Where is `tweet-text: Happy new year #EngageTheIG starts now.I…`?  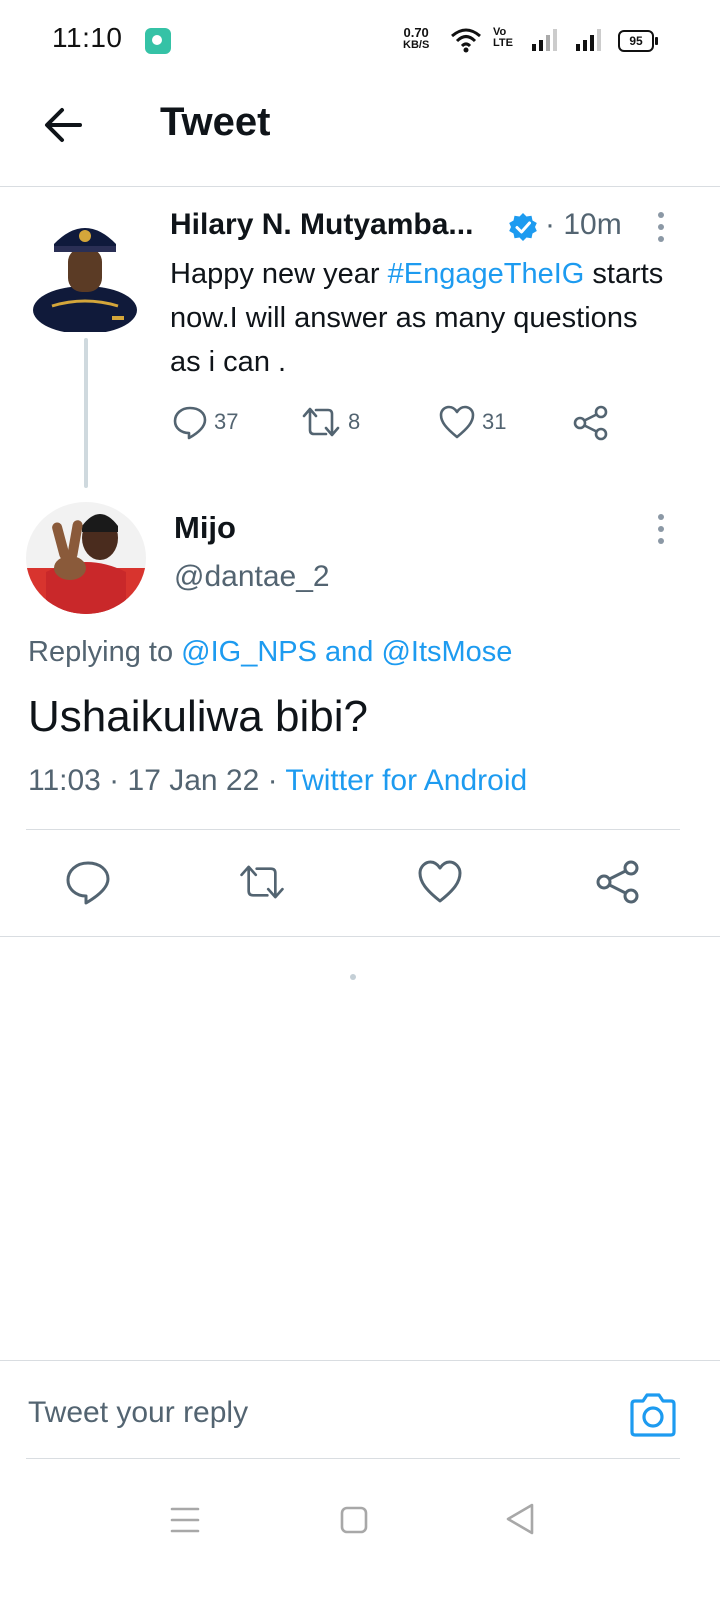 tweet-text: Happy new year #EngageTheIG starts now.I… is located at coordinates (420, 318).